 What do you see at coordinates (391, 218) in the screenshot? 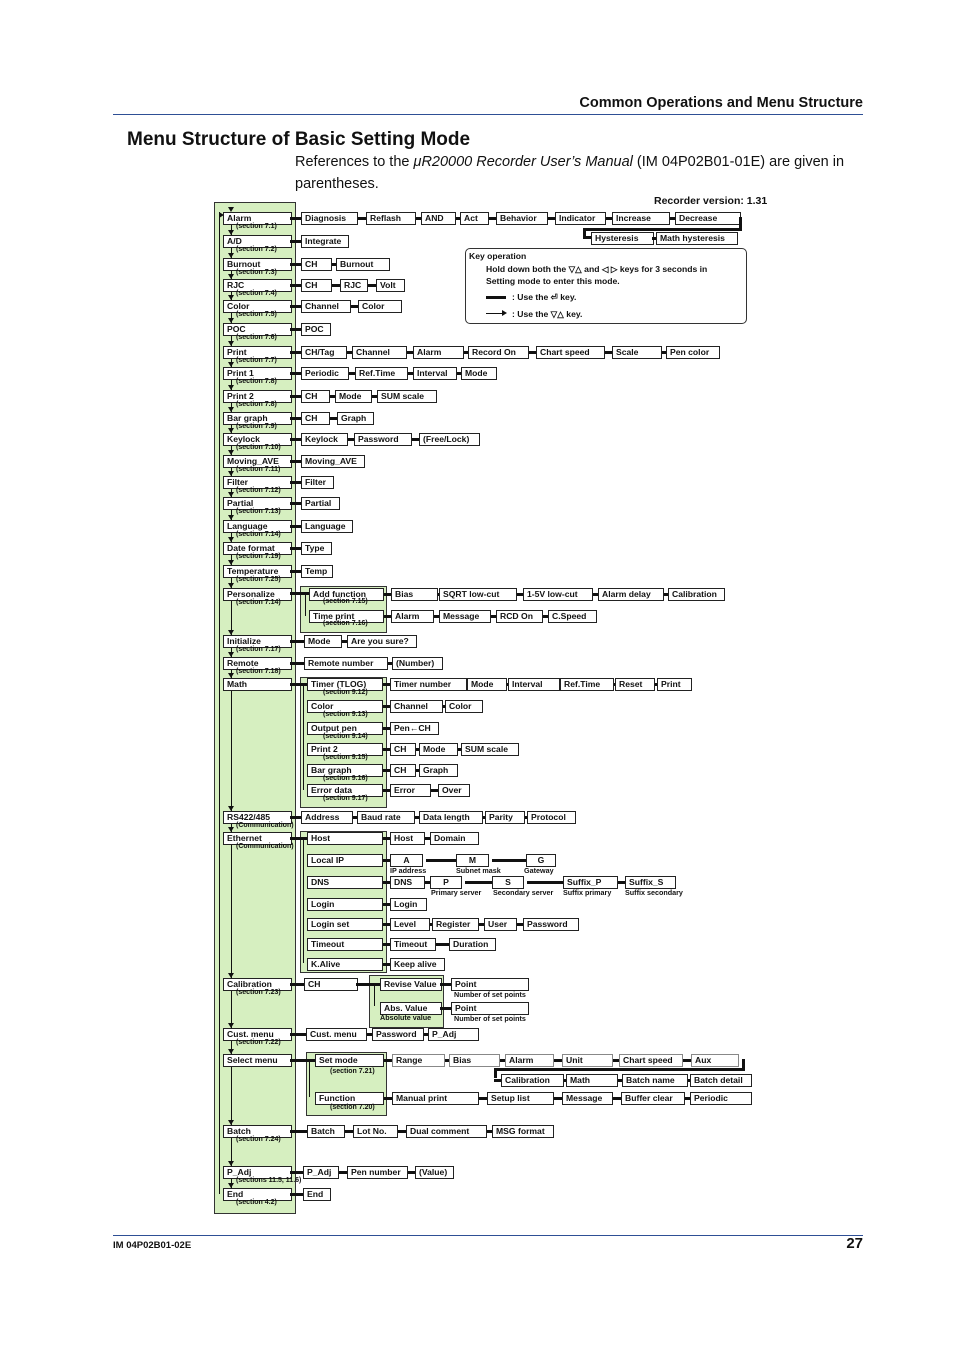
I see `menu-item: Reflash` at bounding box center [391, 218].